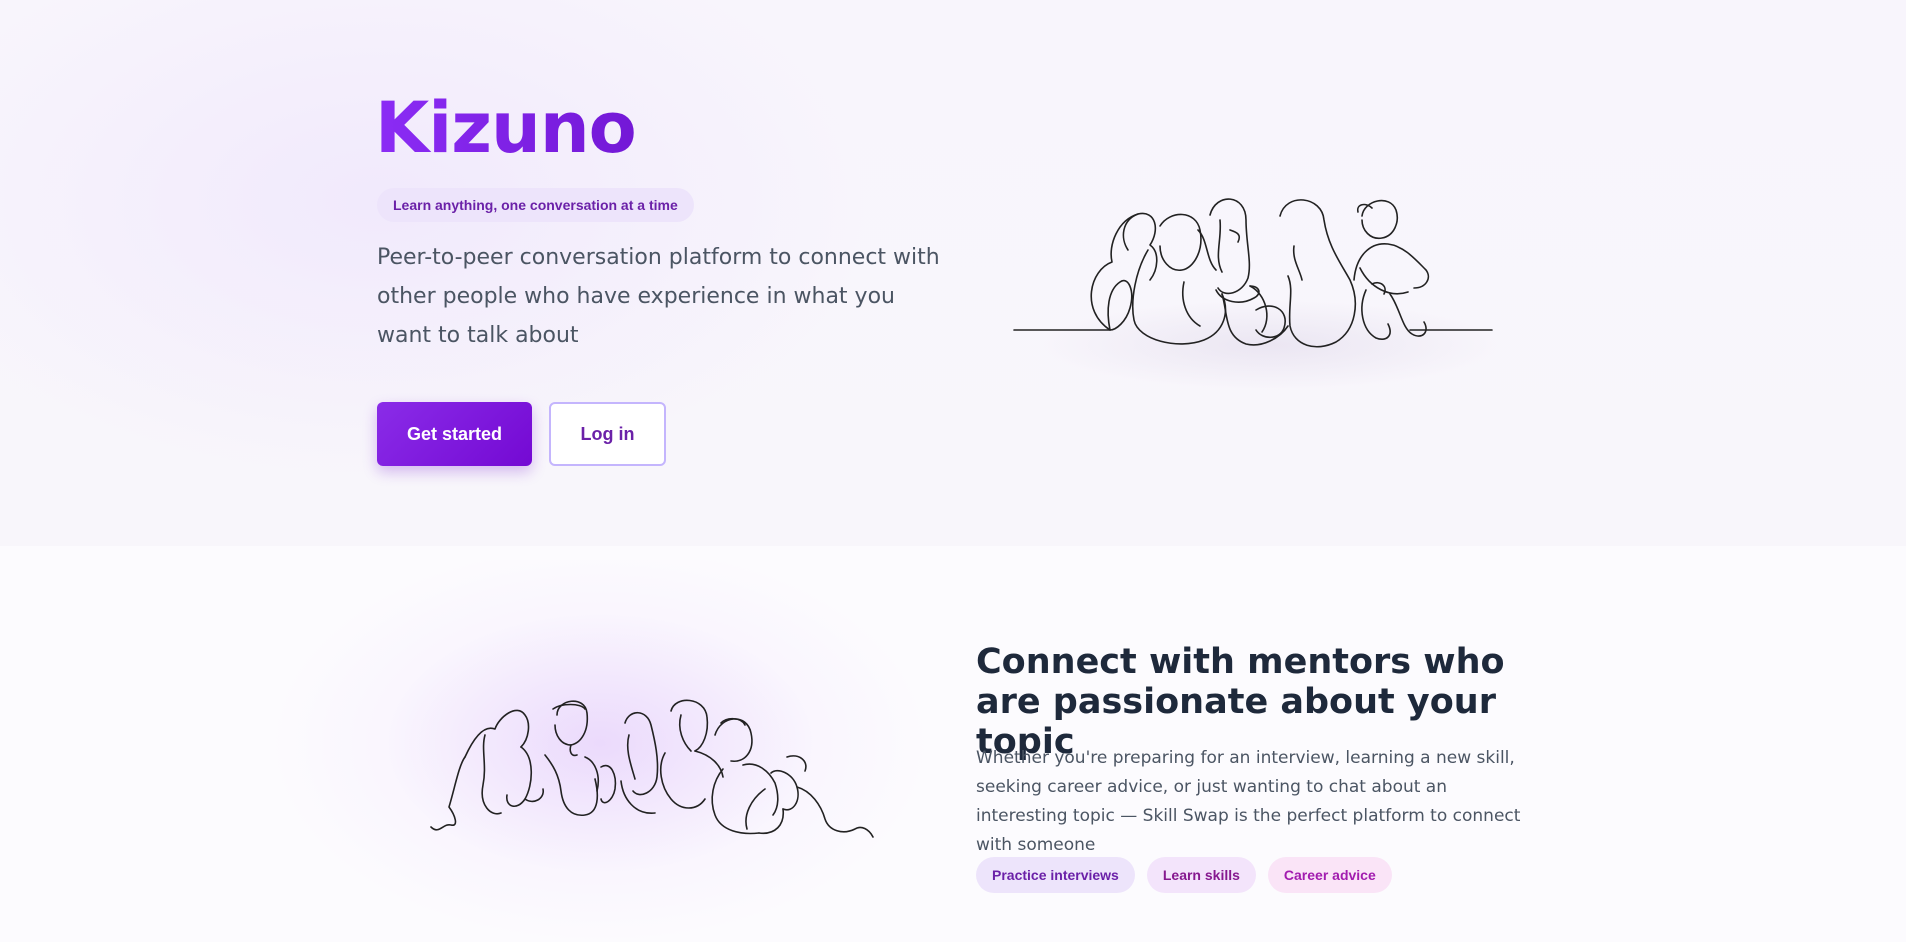  Describe the element at coordinates (1201, 875) in the screenshot. I see `chip-learn-skills: Learn skills` at that location.